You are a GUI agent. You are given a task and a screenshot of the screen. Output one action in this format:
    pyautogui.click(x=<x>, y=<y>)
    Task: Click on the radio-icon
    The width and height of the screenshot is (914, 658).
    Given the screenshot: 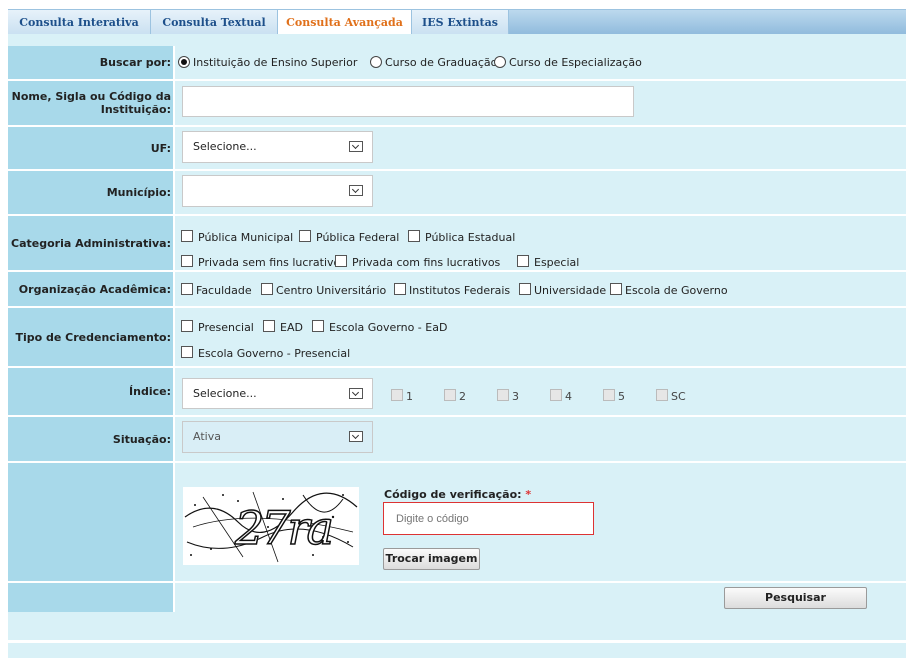 What is the action you would take?
    pyautogui.click(x=500, y=62)
    